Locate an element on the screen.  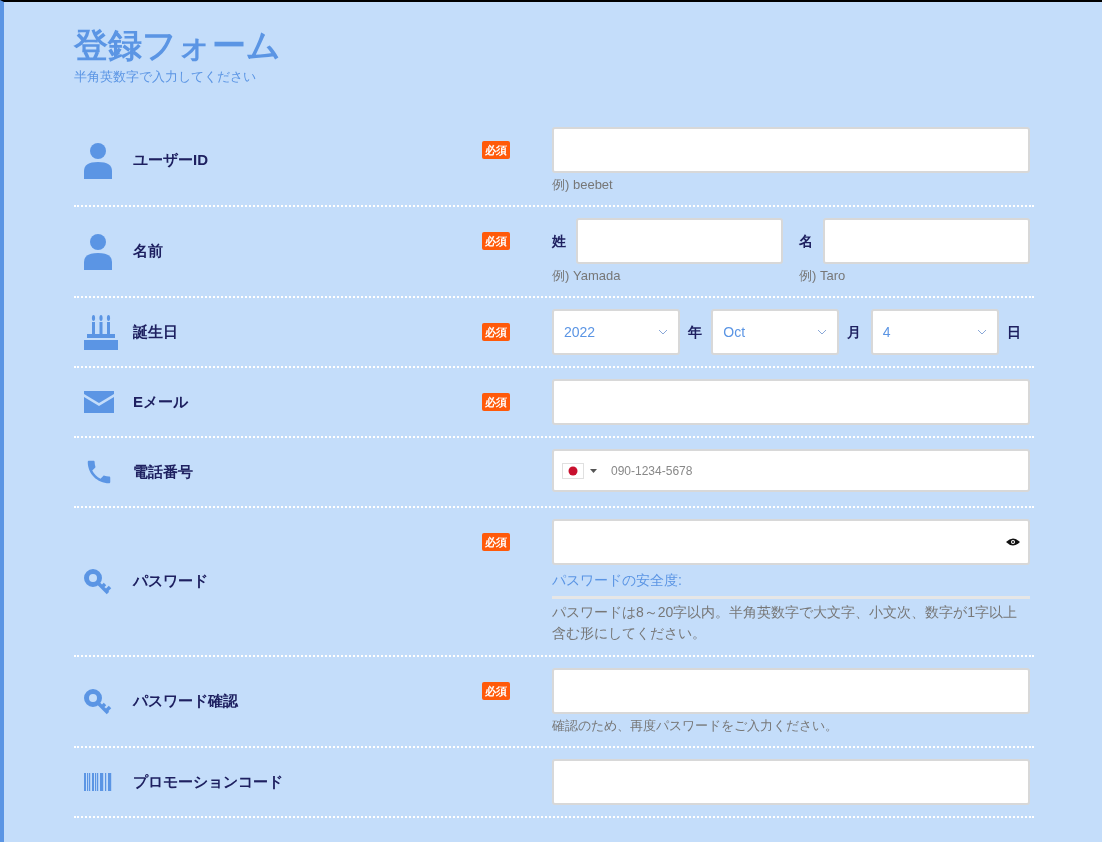
select-dropdown: 2022 is located at coordinates (616, 332).